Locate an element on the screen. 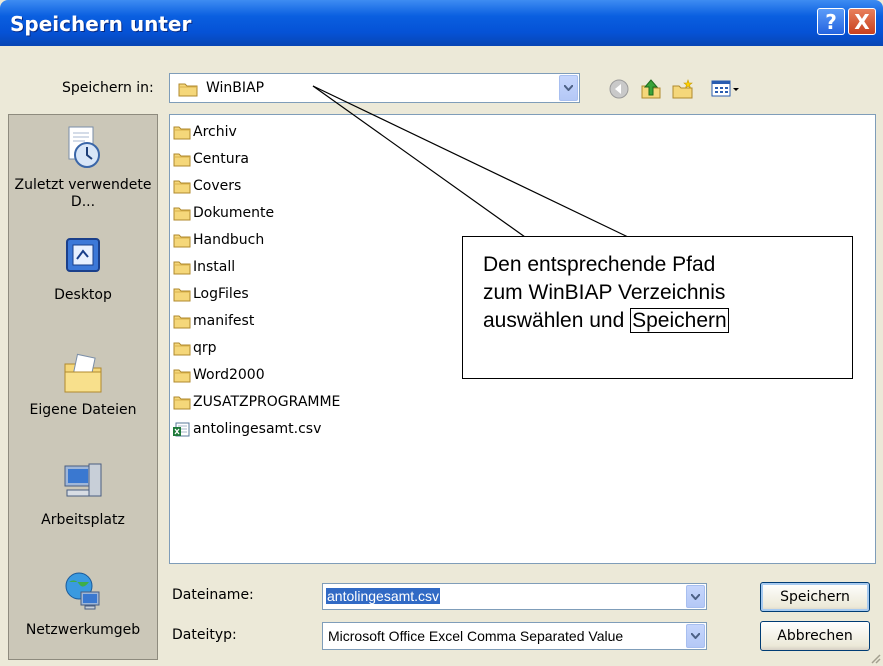 This screenshot has height=666, width=883. list-item: Handbuch is located at coordinates (218, 240).